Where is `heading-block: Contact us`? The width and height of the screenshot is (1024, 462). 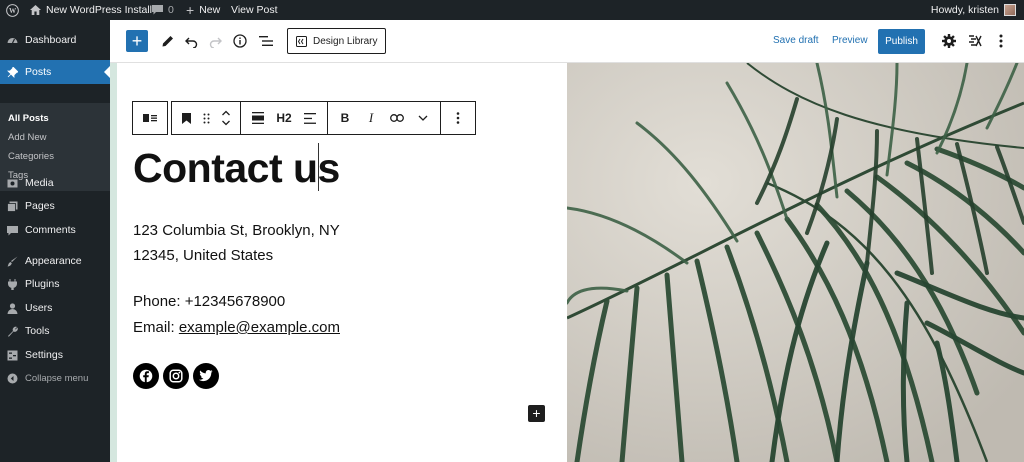
heading-block: Contact us is located at coordinates (236, 167).